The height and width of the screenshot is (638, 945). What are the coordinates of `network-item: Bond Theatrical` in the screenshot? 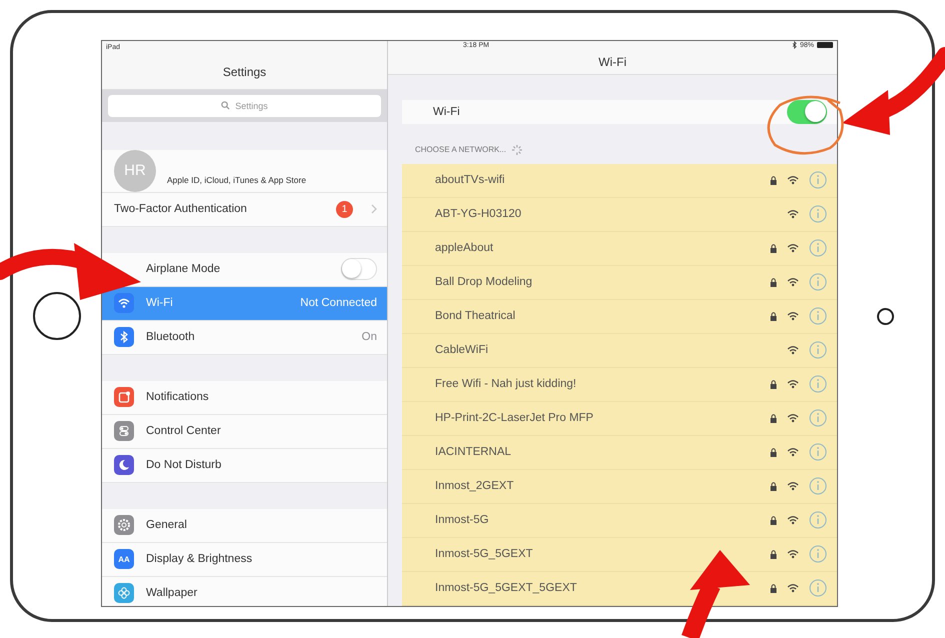 It's located at (619, 317).